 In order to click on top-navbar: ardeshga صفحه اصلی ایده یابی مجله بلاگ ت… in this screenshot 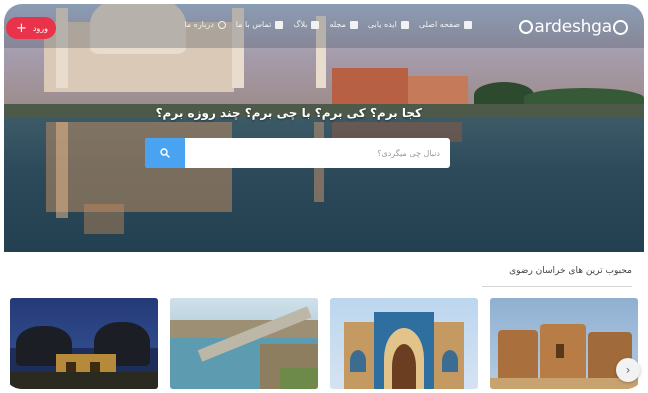, I will do `click(324, 26)`.